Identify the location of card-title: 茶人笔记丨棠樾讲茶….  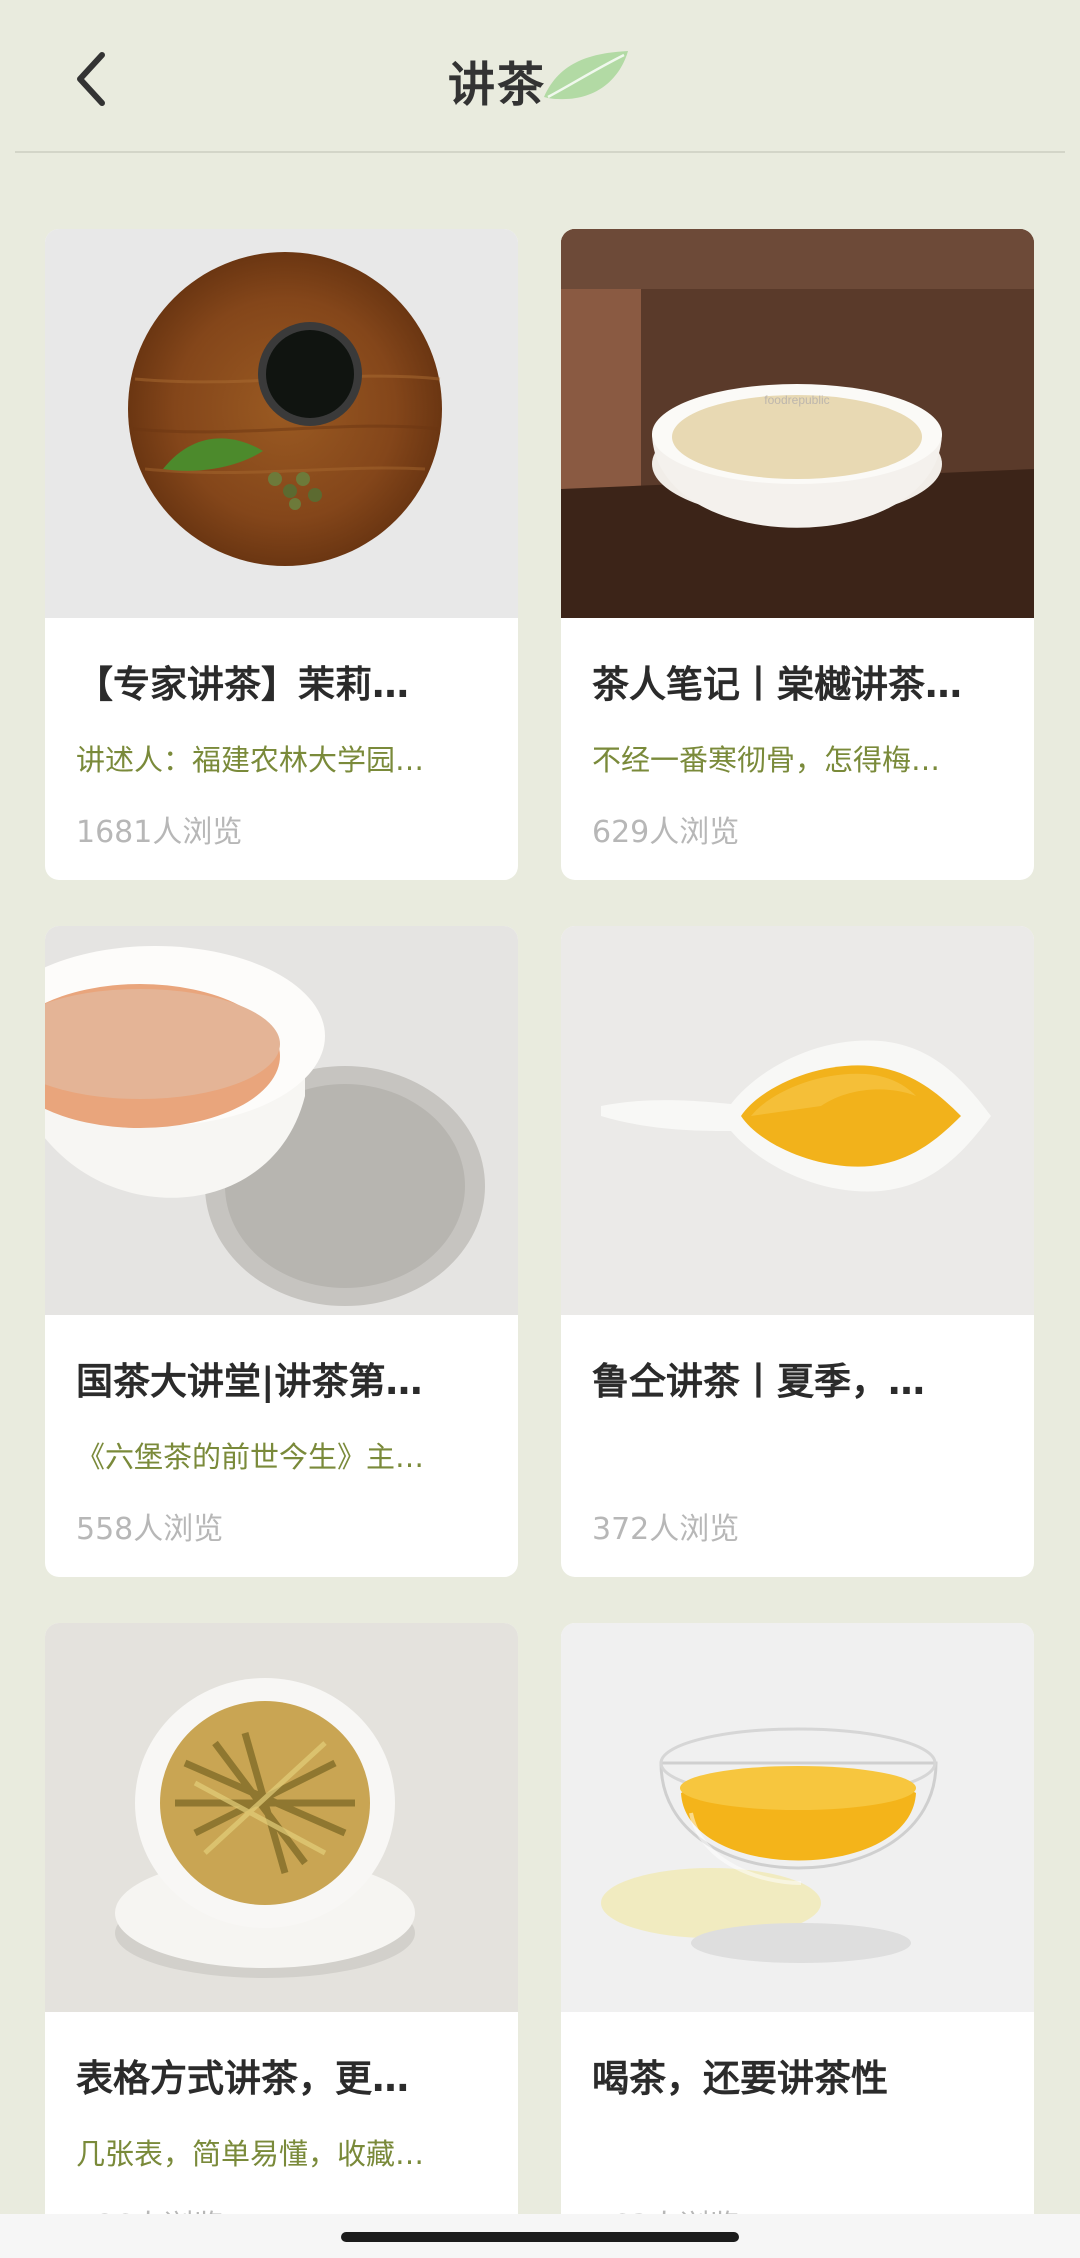
(777, 684).